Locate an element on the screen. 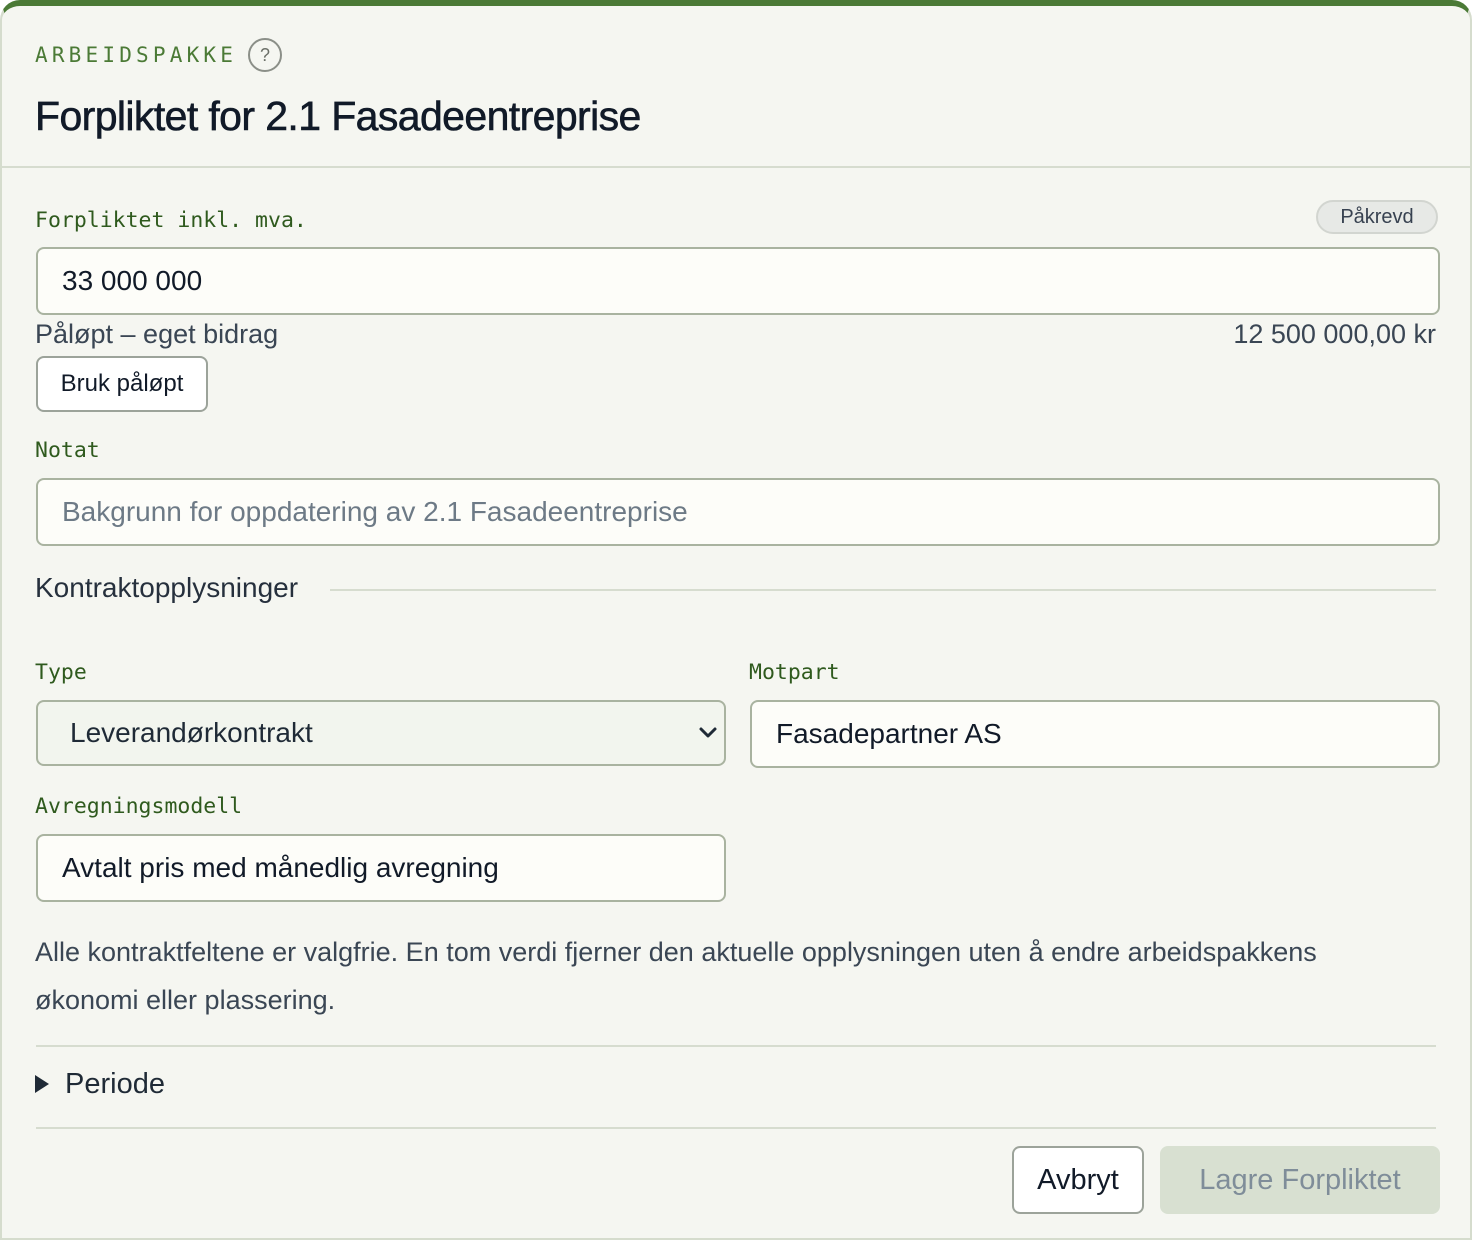 This screenshot has height=1240, width=1472. header-divider is located at coordinates (736, 167).